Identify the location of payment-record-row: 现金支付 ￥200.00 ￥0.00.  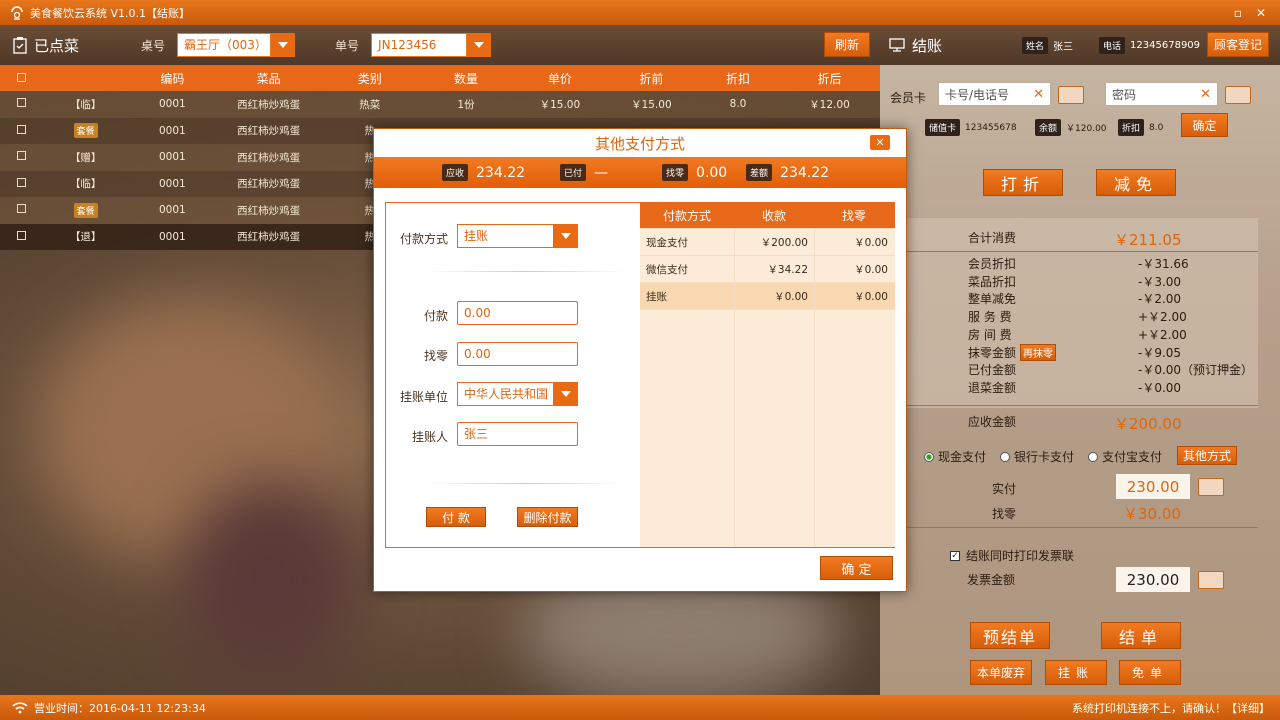
(767, 242).